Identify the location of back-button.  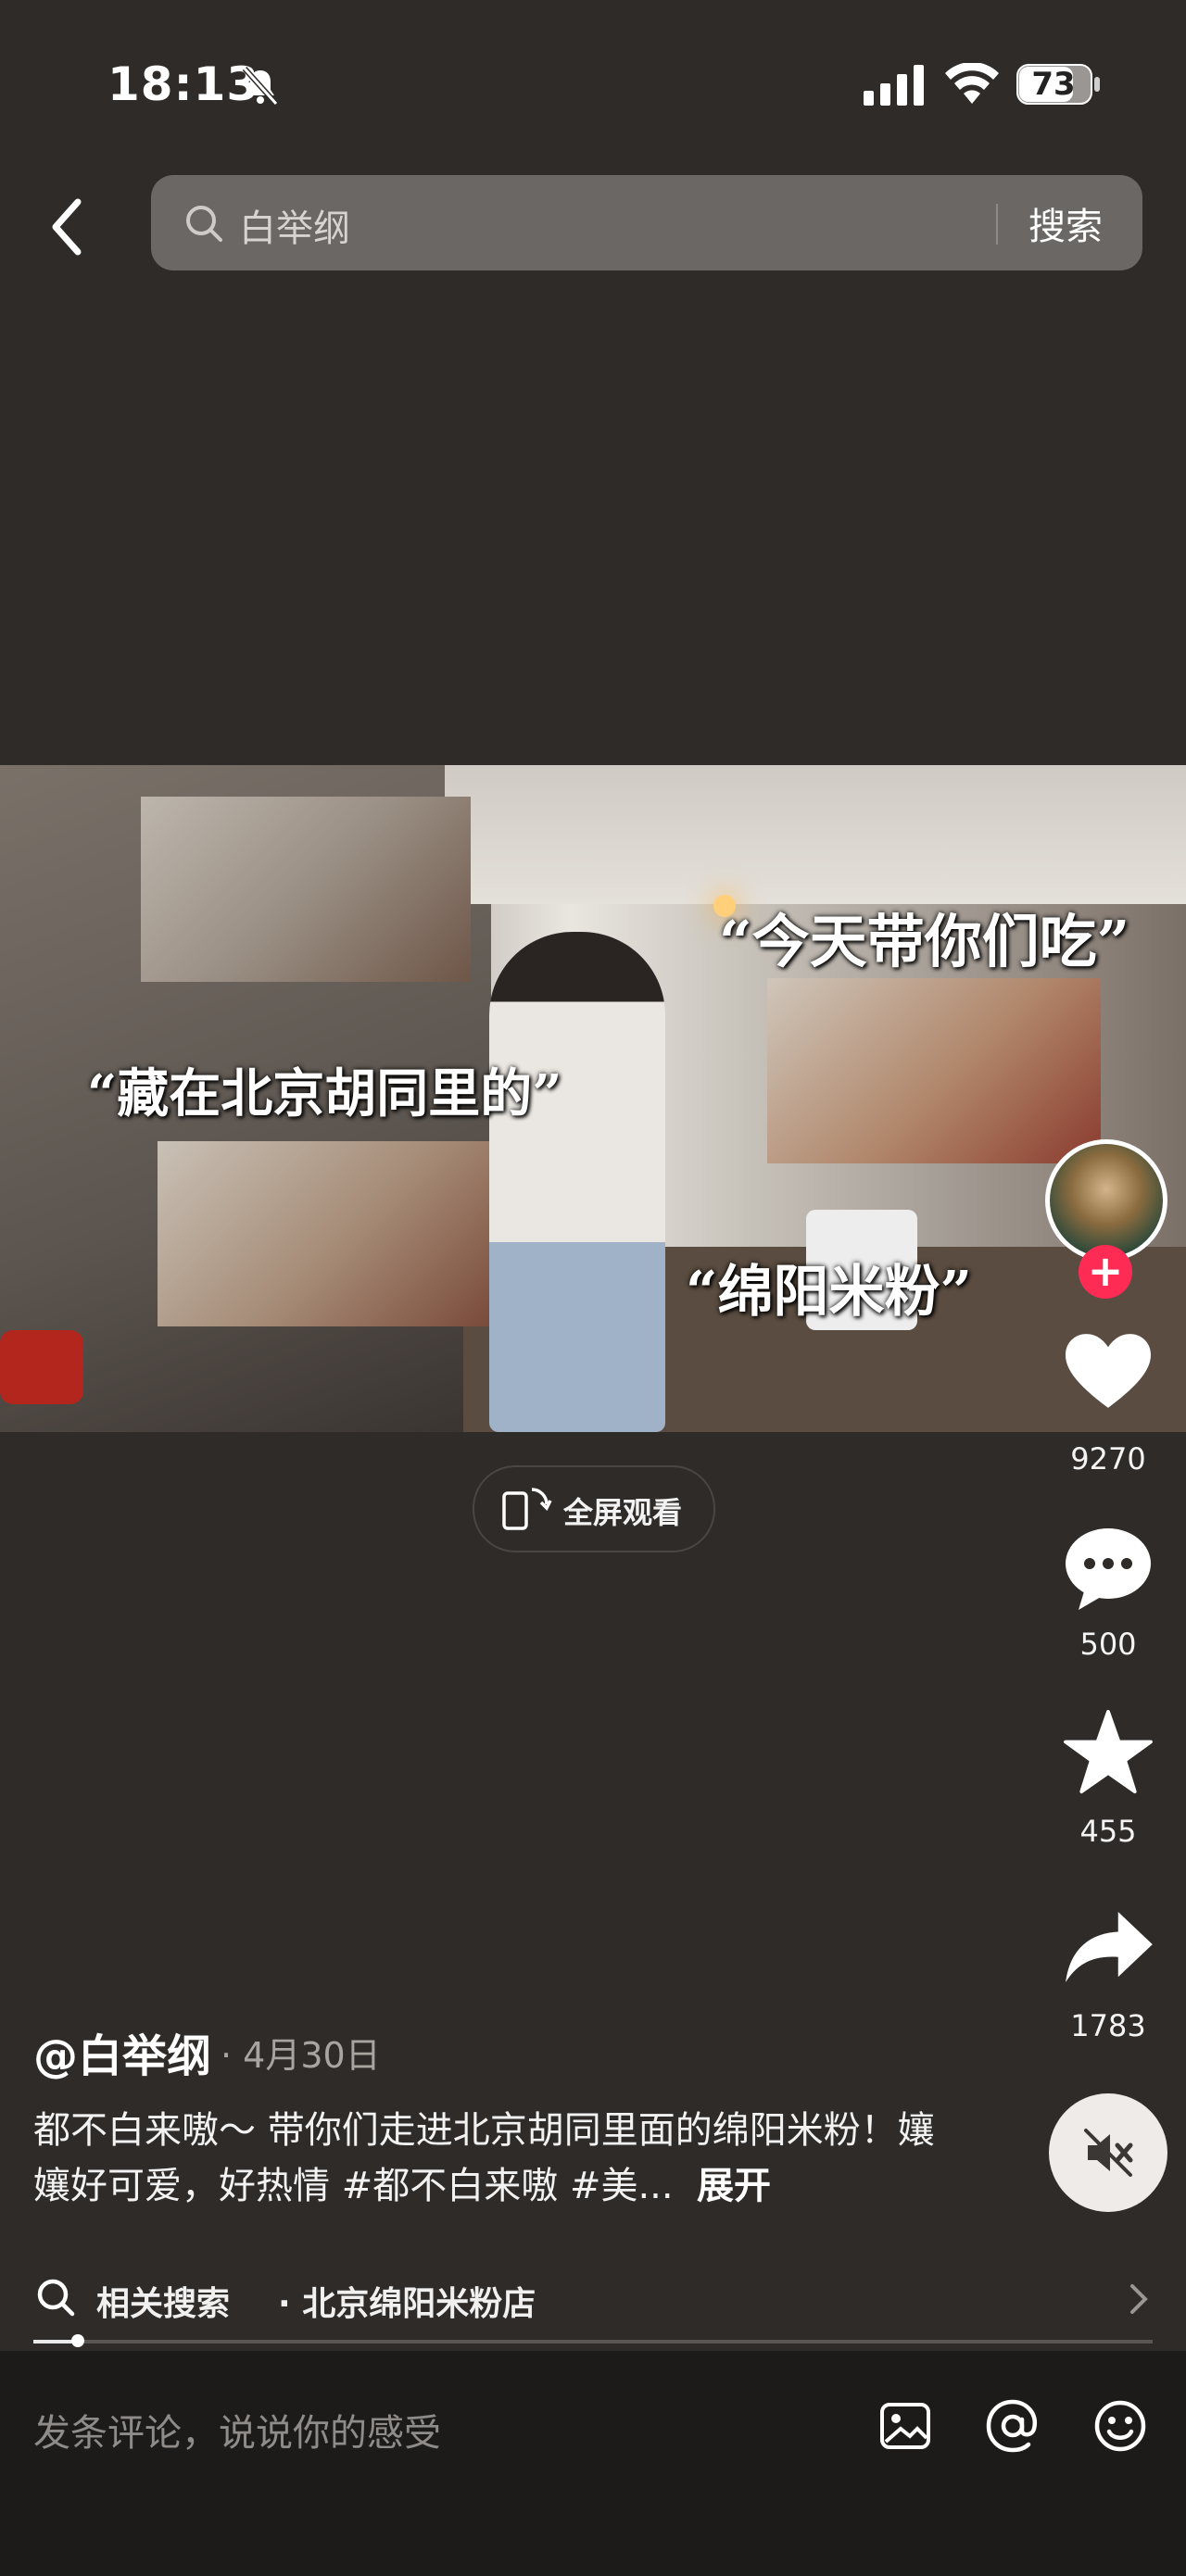
(69, 227).